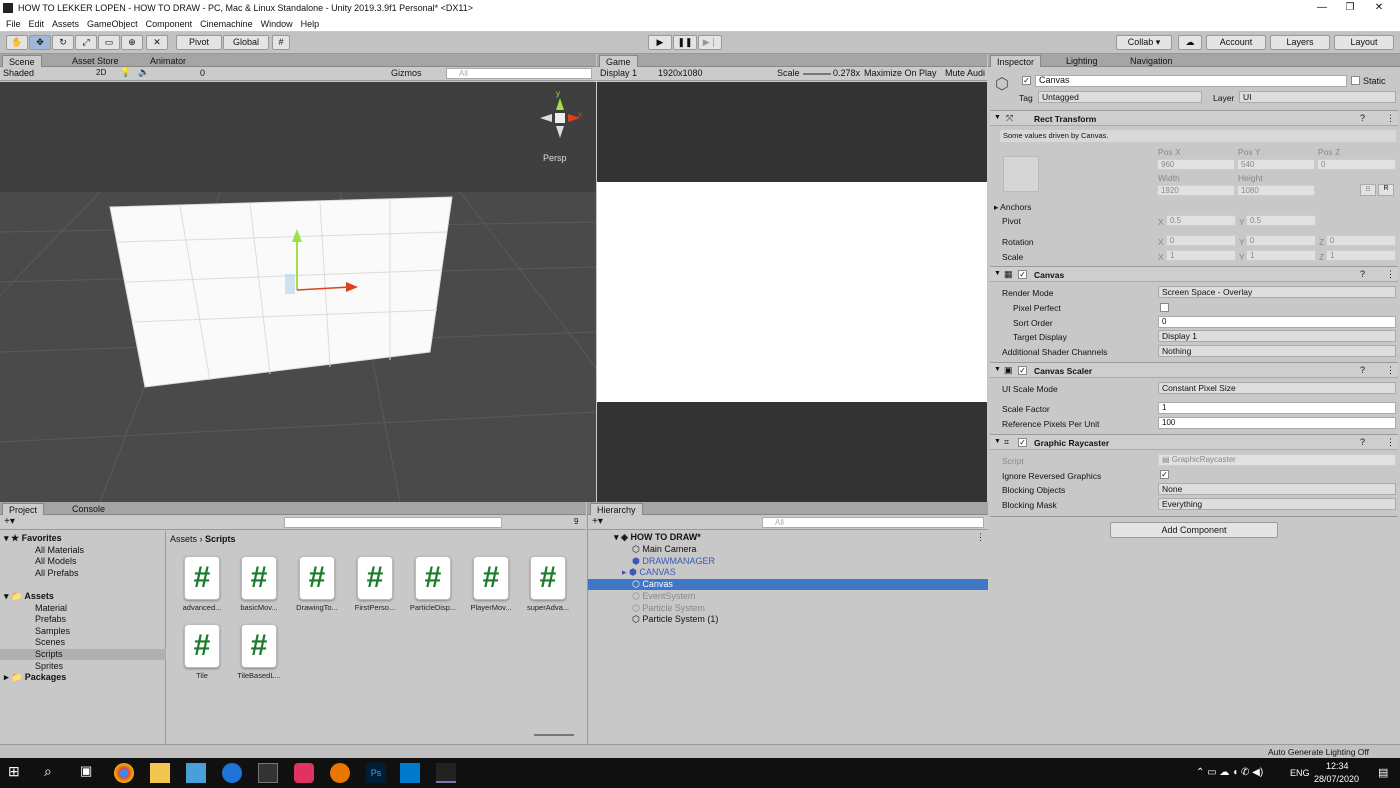 The image size is (1400, 788). What do you see at coordinates (54, 773) in the screenshot?
I see `search-icon: ⌕` at bounding box center [54, 773].